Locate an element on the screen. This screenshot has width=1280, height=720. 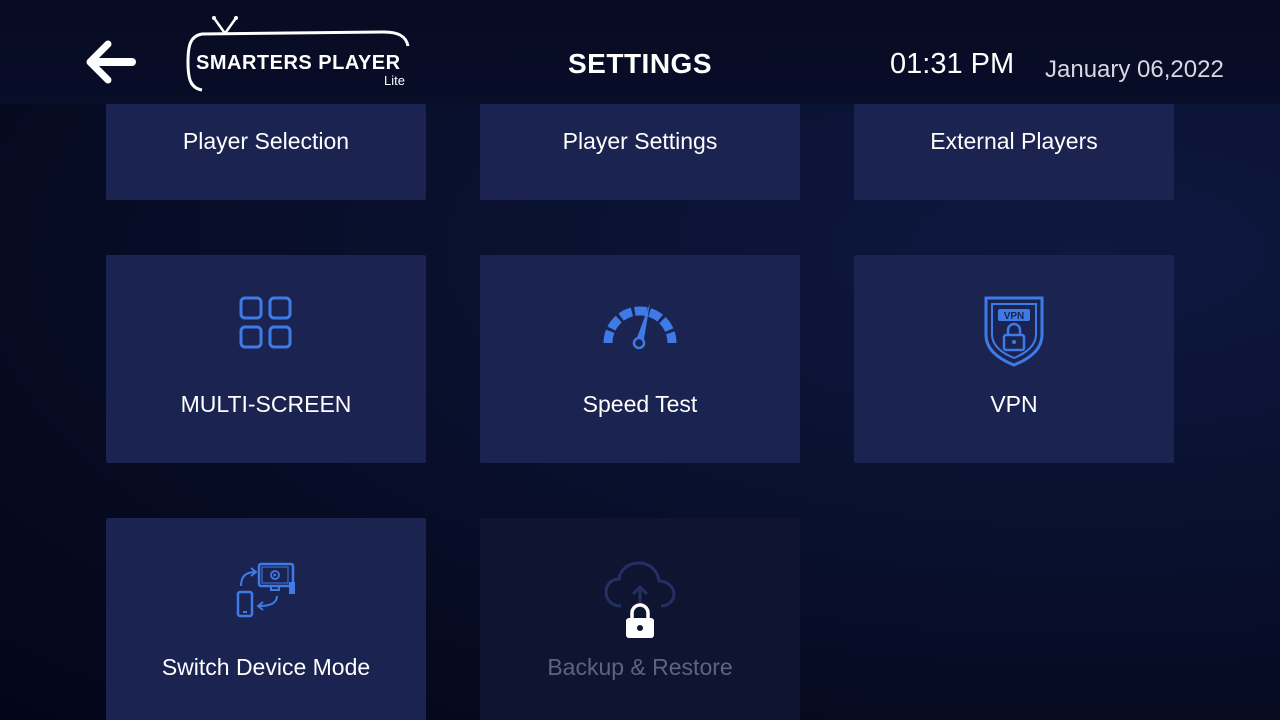
speedometer-icon is located at coordinates (640, 326).